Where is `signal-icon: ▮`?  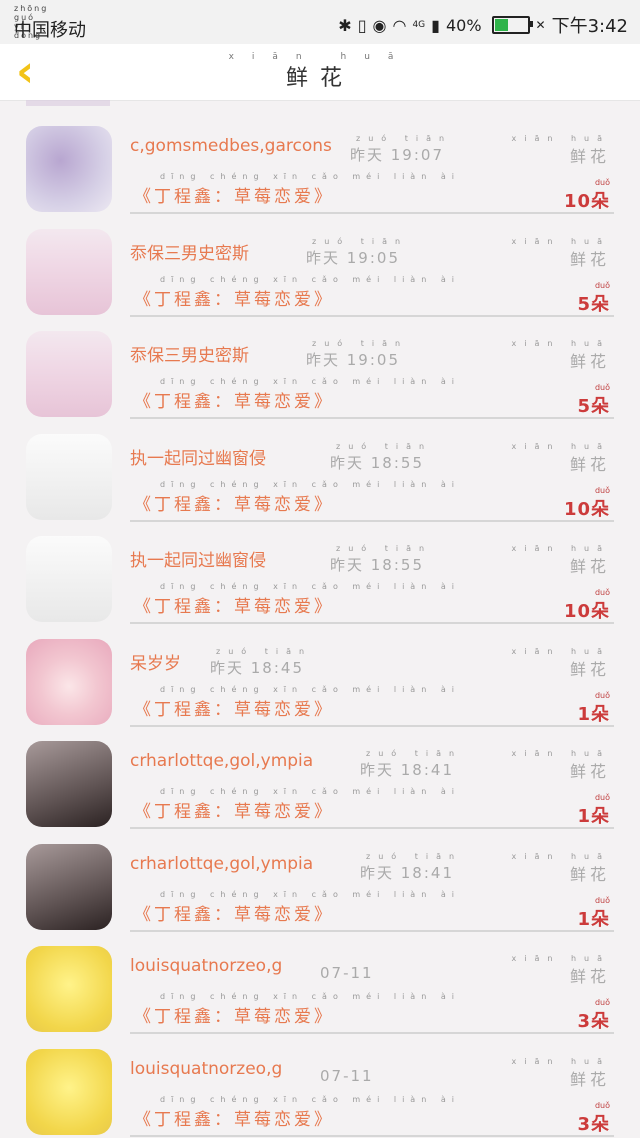
signal-icon: ▮ is located at coordinates (435, 25).